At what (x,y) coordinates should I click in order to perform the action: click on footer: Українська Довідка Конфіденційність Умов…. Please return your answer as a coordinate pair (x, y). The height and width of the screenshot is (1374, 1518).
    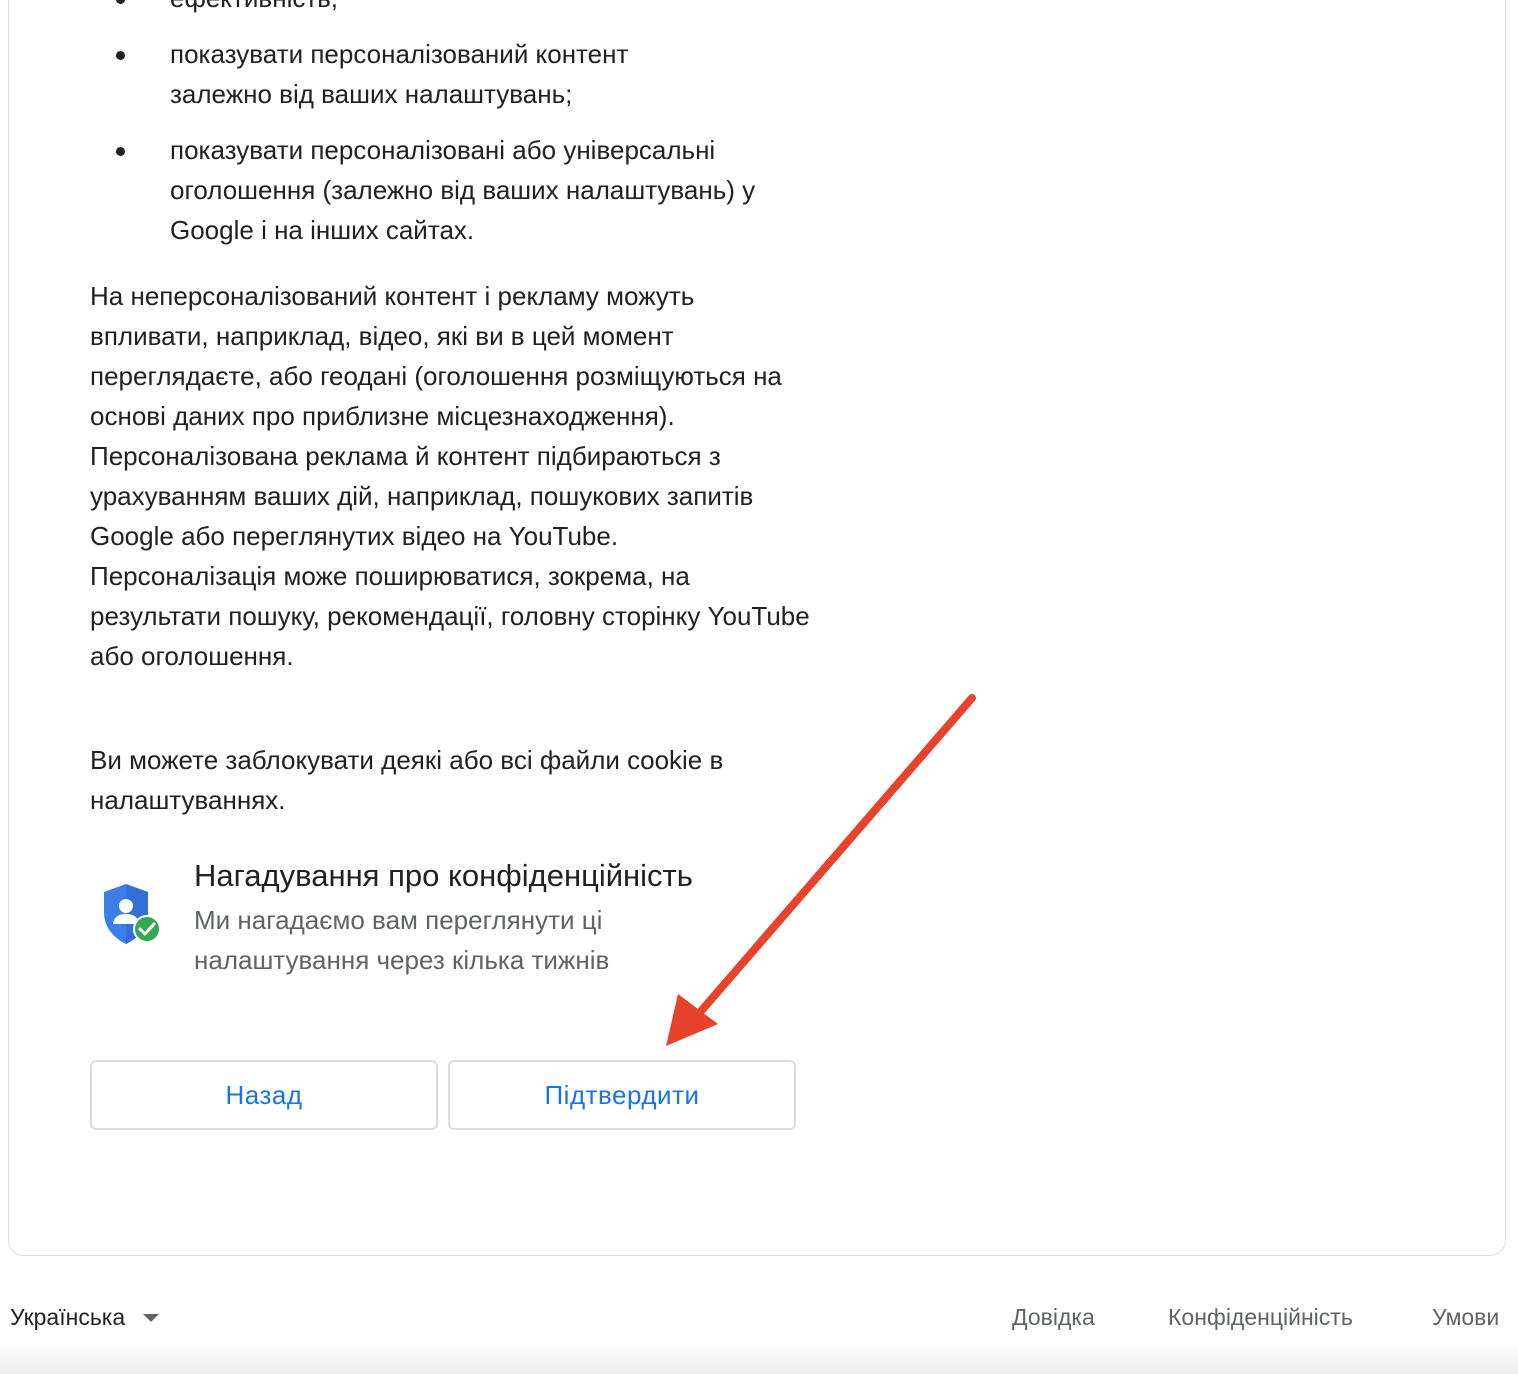
    Looking at the image, I should click on (759, 1320).